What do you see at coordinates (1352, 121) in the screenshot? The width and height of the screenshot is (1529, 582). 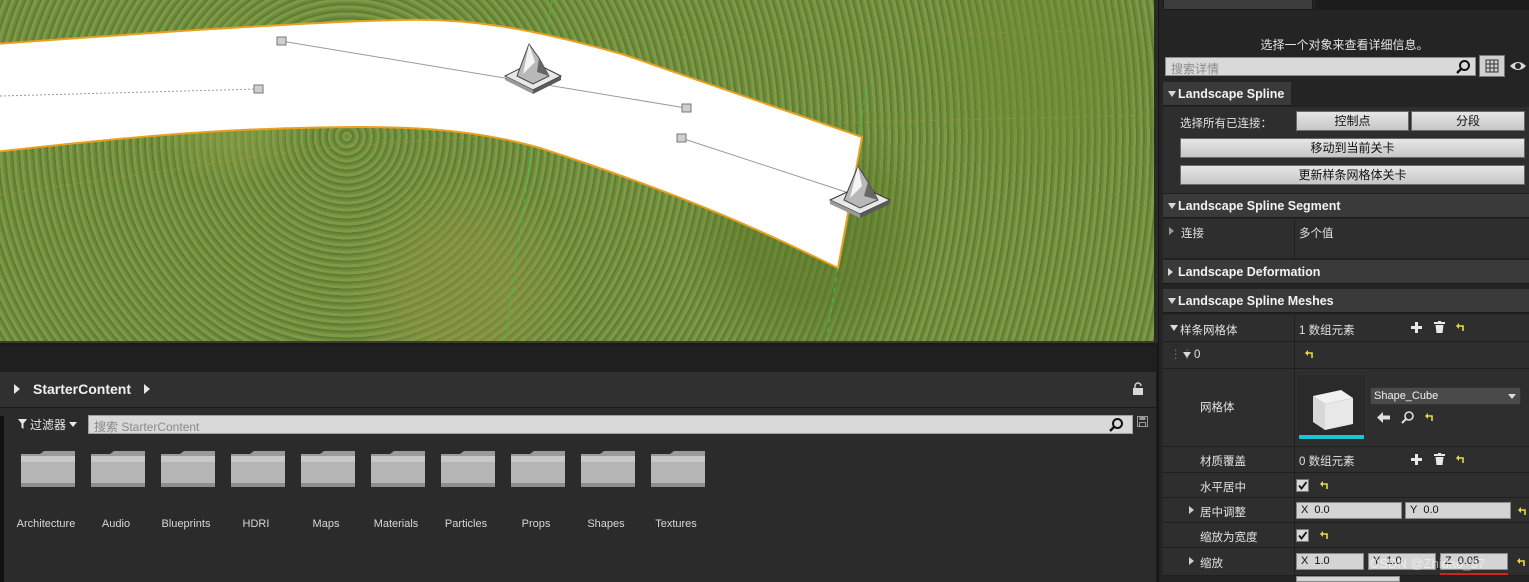 I see `select-control-points-button: 控制点` at bounding box center [1352, 121].